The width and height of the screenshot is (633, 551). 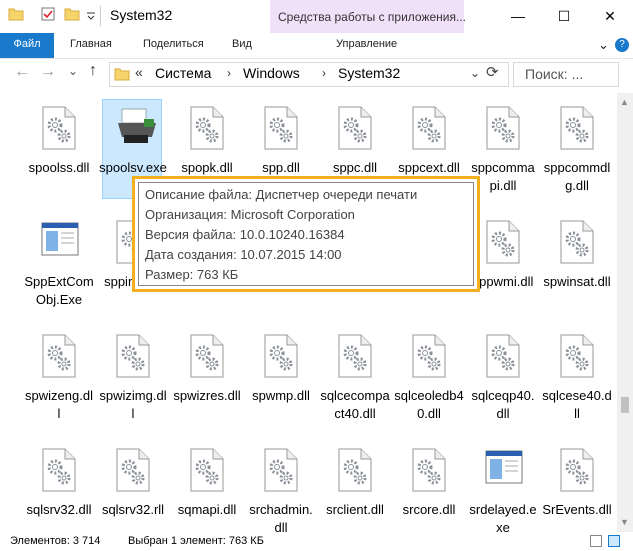 What do you see at coordinates (610, 16) in the screenshot?
I see `close-button: ✕` at bounding box center [610, 16].